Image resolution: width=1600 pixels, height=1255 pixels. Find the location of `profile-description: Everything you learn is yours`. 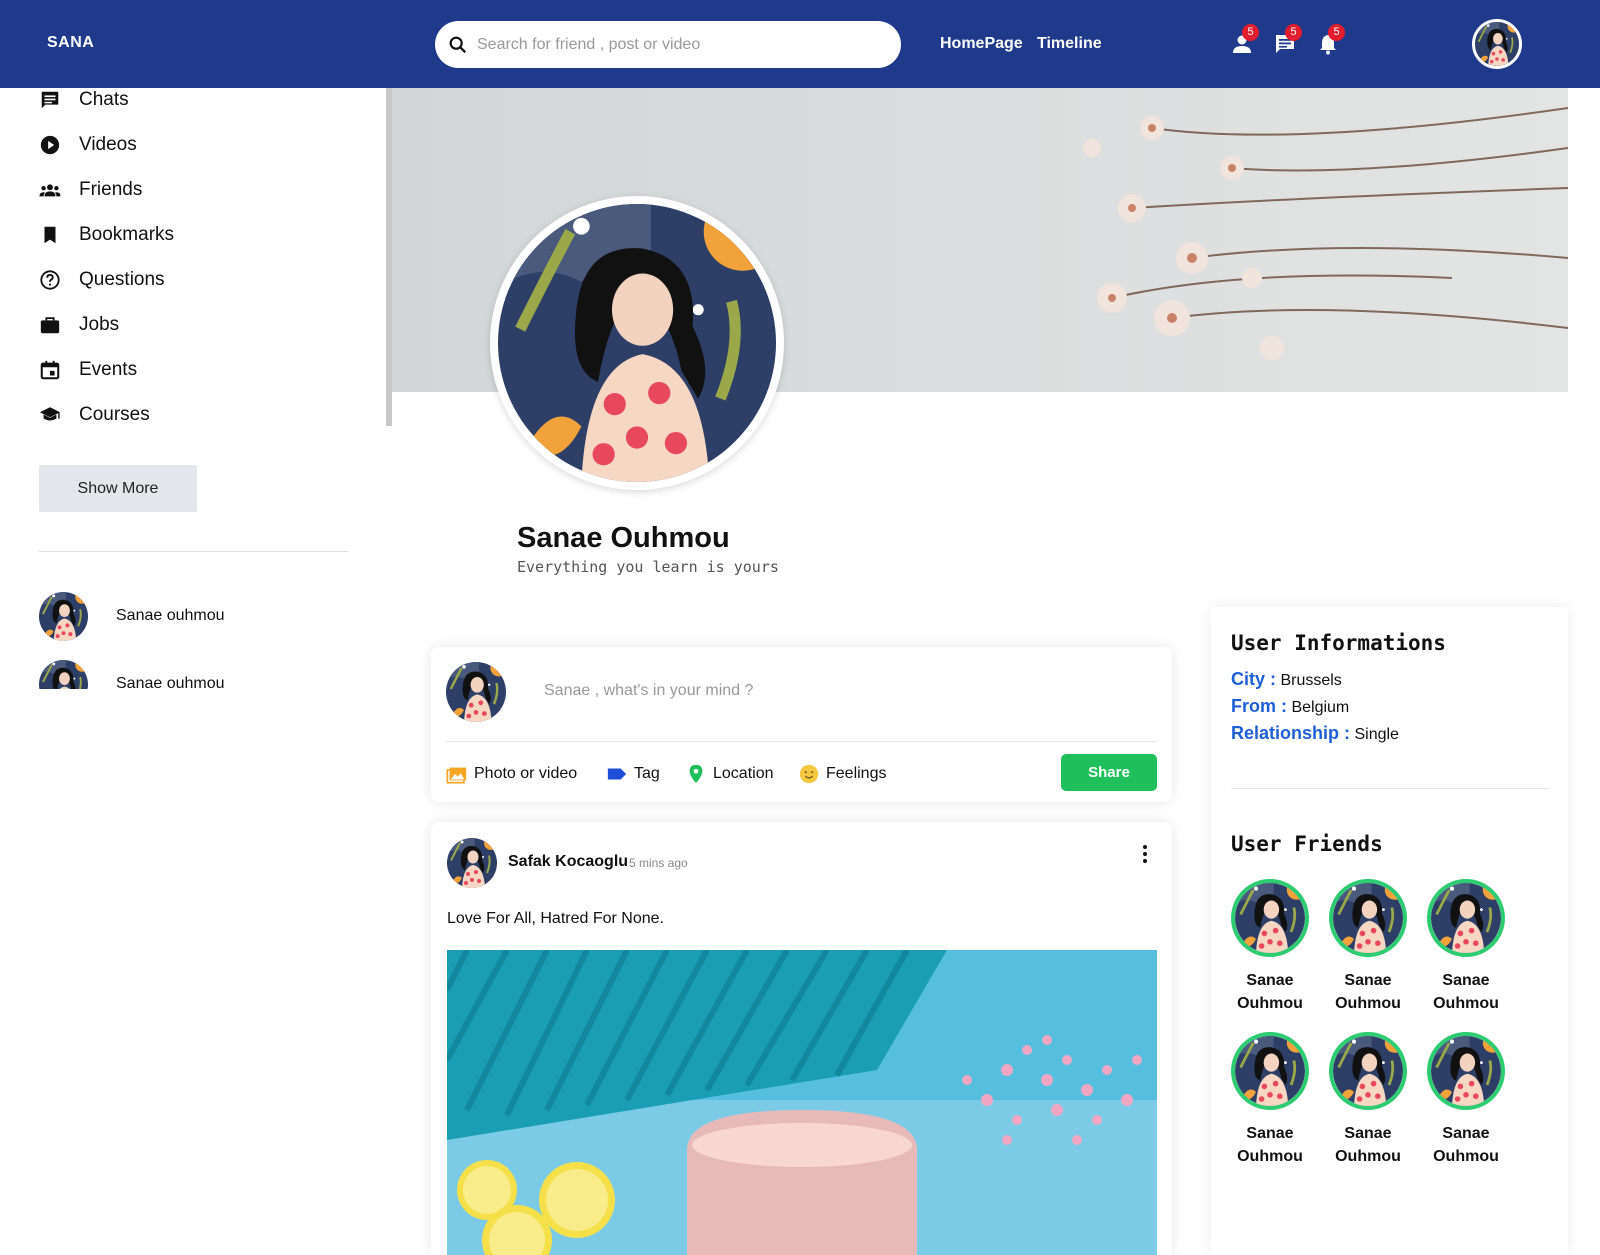

profile-description: Everything you learn is yours is located at coordinates (648, 567).